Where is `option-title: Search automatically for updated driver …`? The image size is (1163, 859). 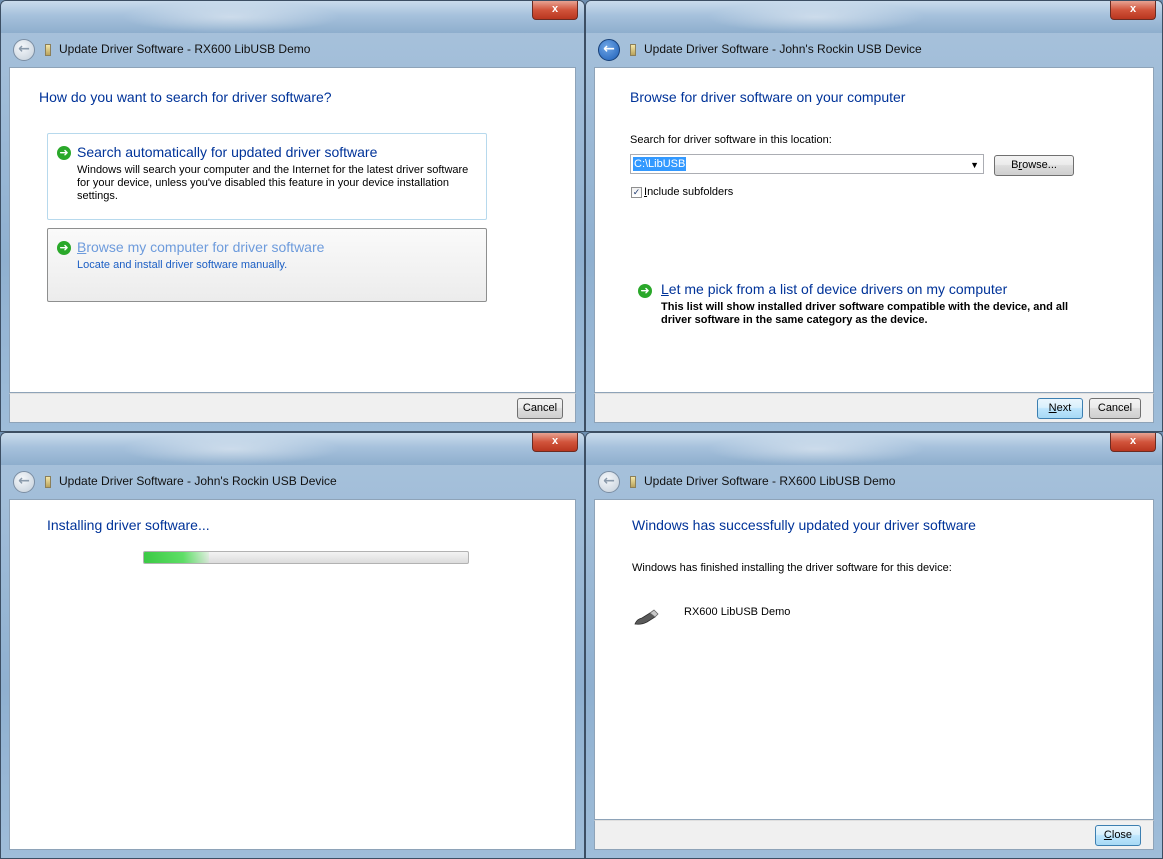
option-title: Search automatically for updated driver … is located at coordinates (227, 152).